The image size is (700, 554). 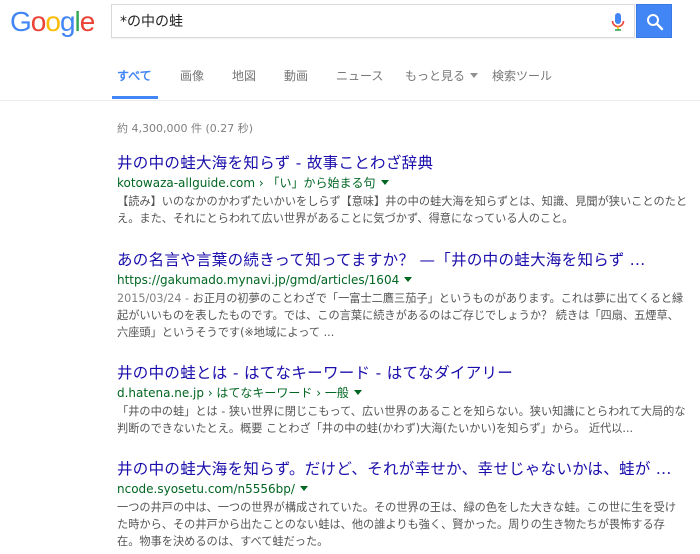 I want to click on tab-videos: 動画, so click(x=296, y=75).